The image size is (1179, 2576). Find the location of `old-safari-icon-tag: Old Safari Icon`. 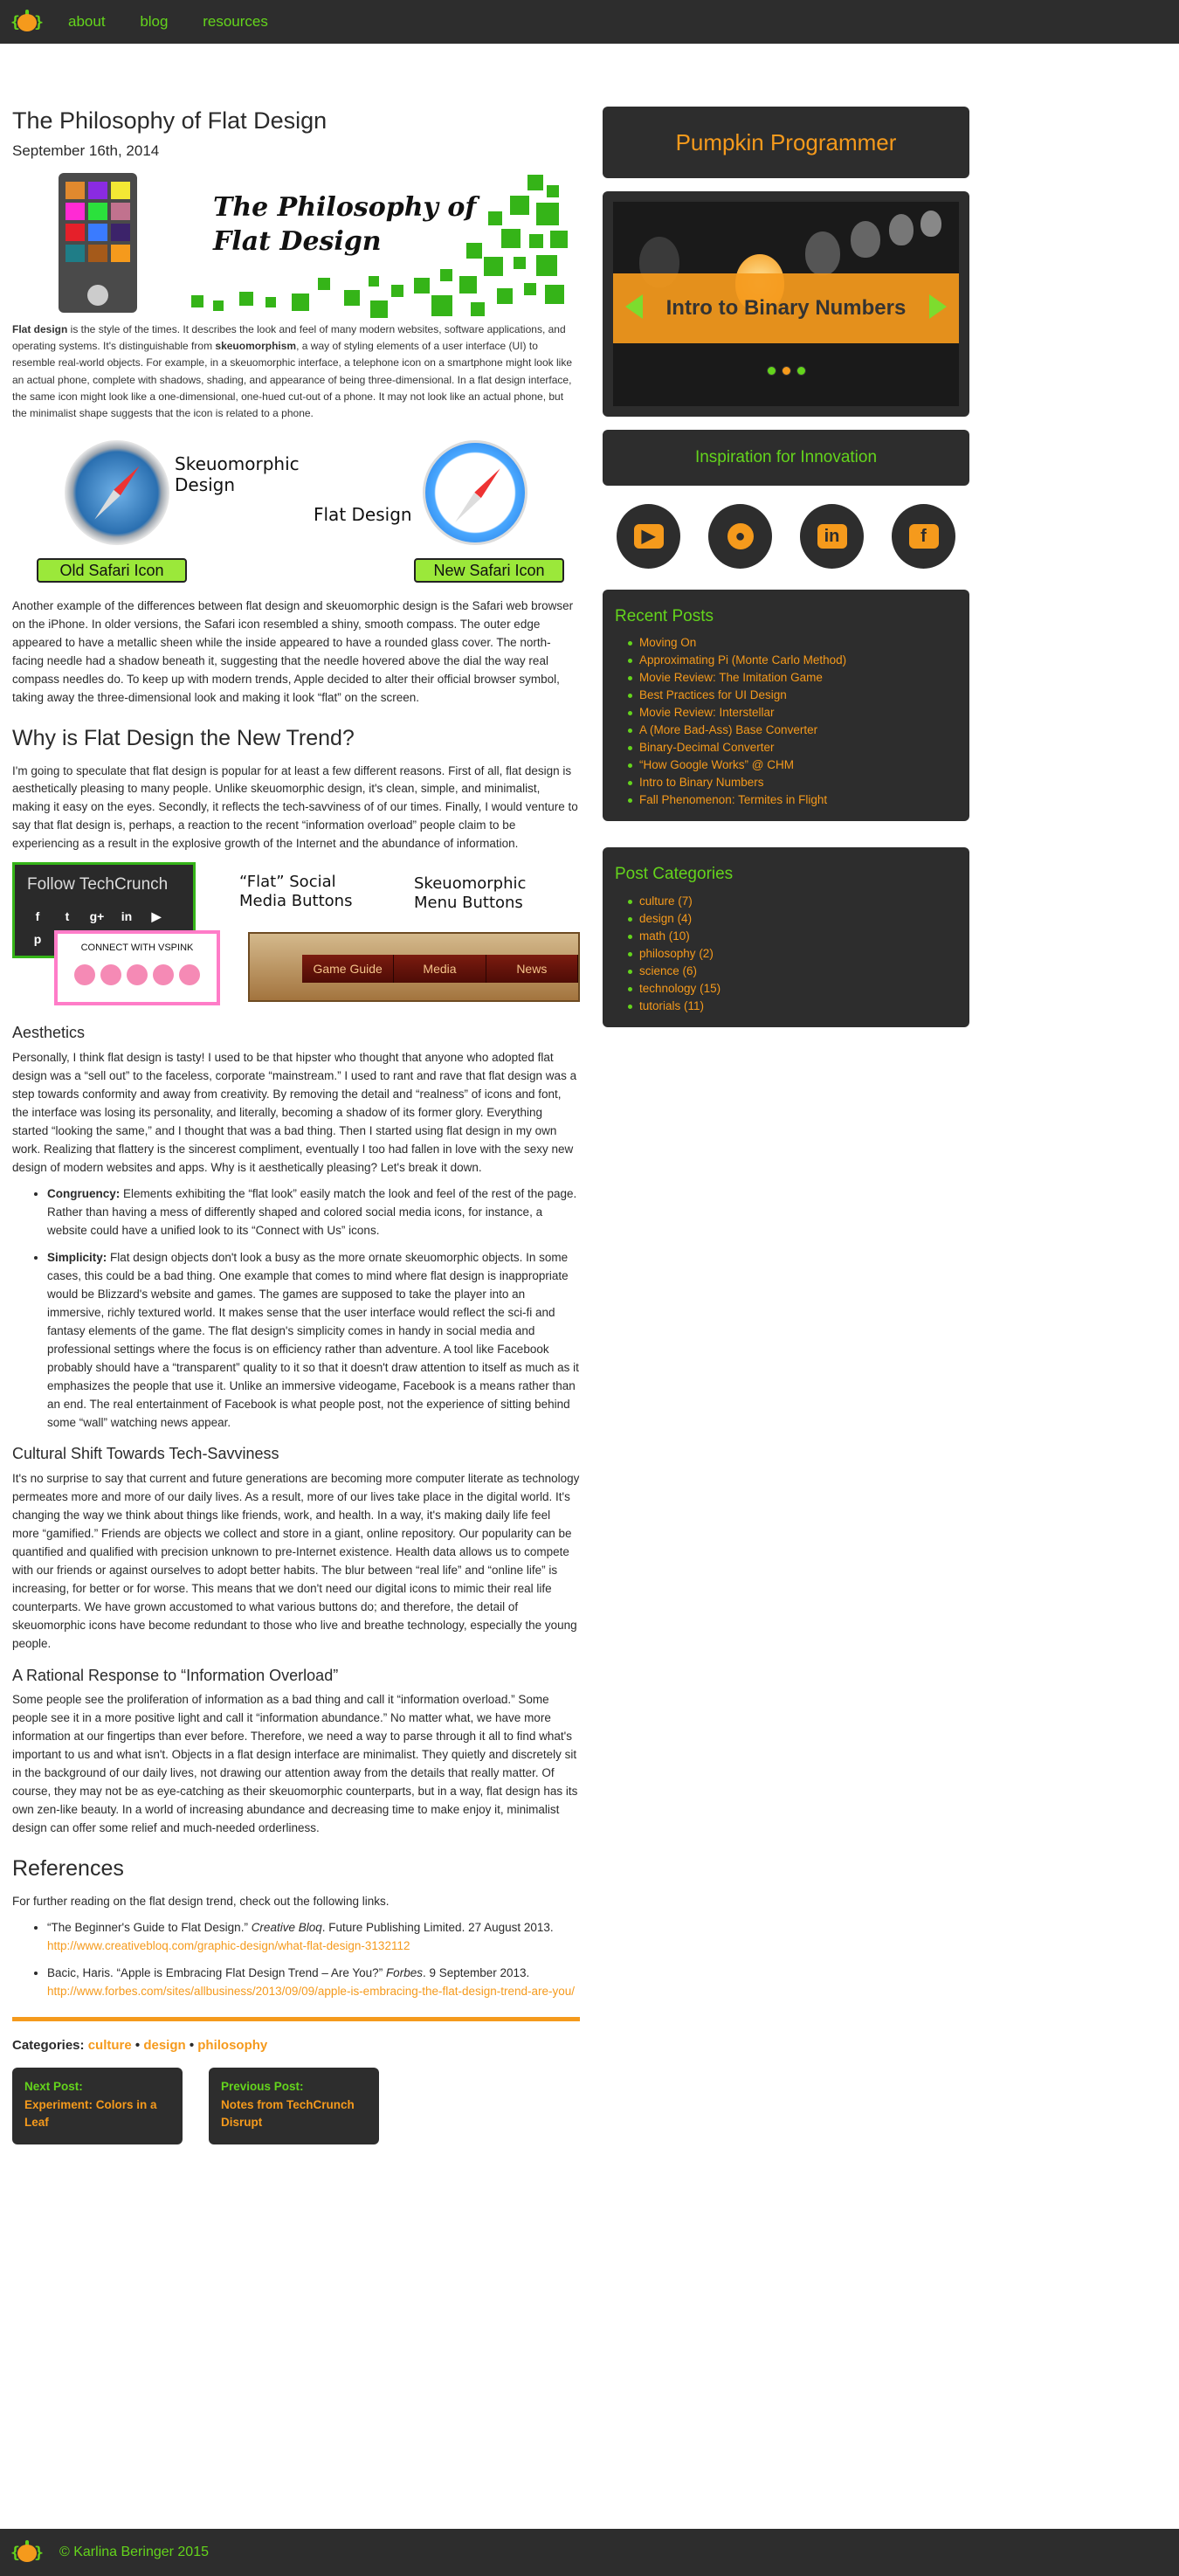

old-safari-icon-tag: Old Safari Icon is located at coordinates (112, 571).